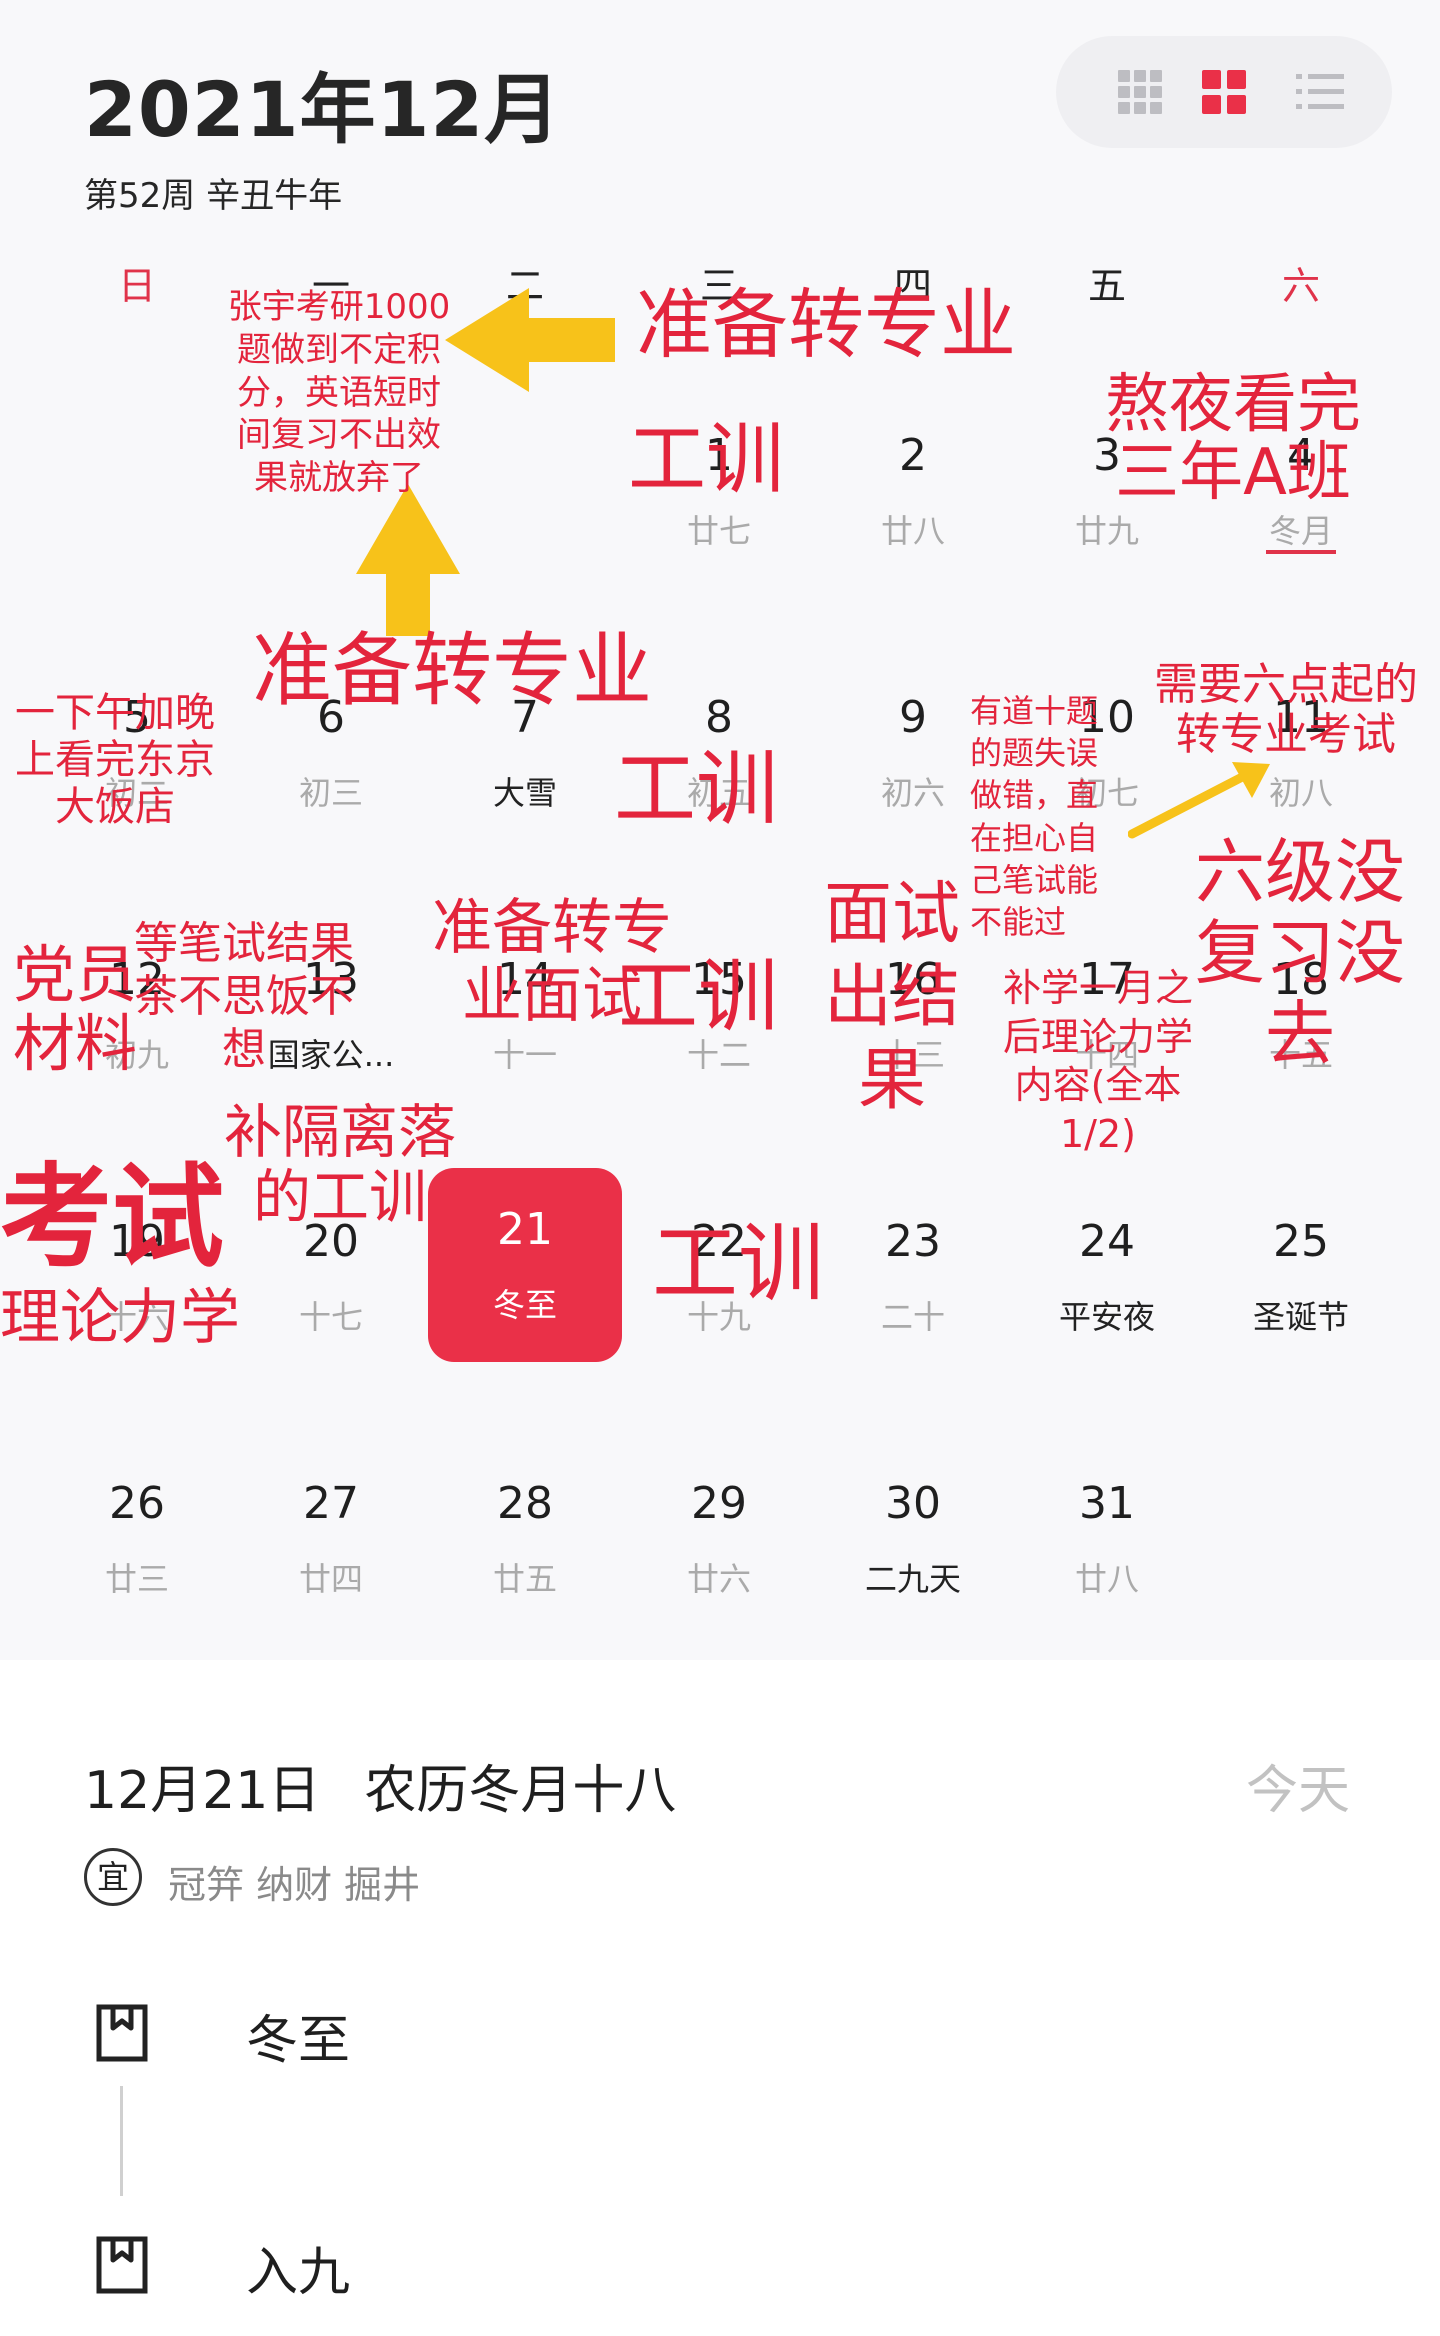 This screenshot has height=2336, width=1440. I want to click on day-cell: 24 平安夜, so click(1107, 1301).